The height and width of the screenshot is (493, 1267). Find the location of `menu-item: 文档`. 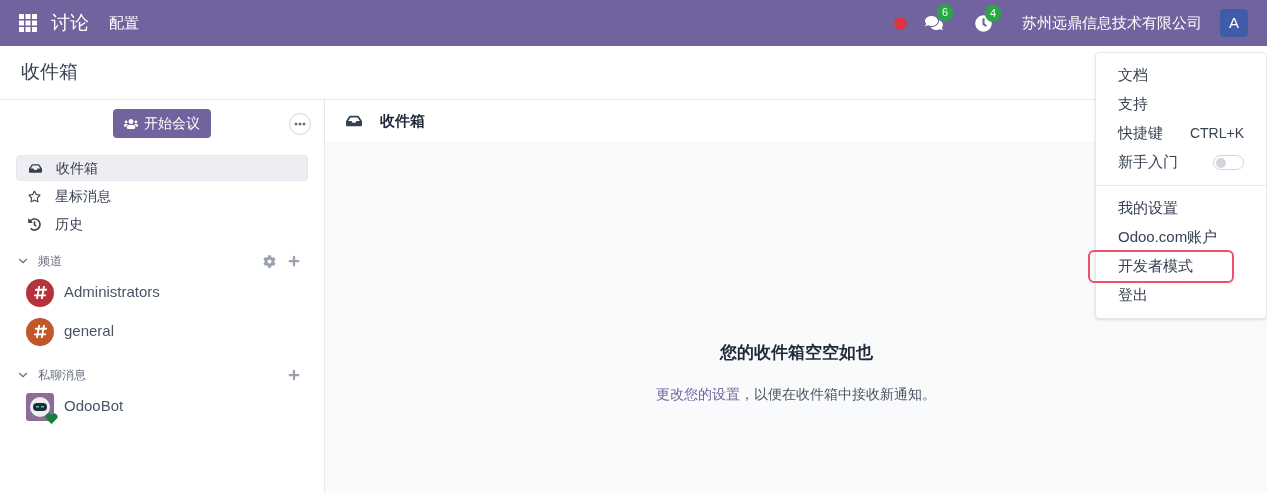

menu-item: 文档 is located at coordinates (1181, 75).